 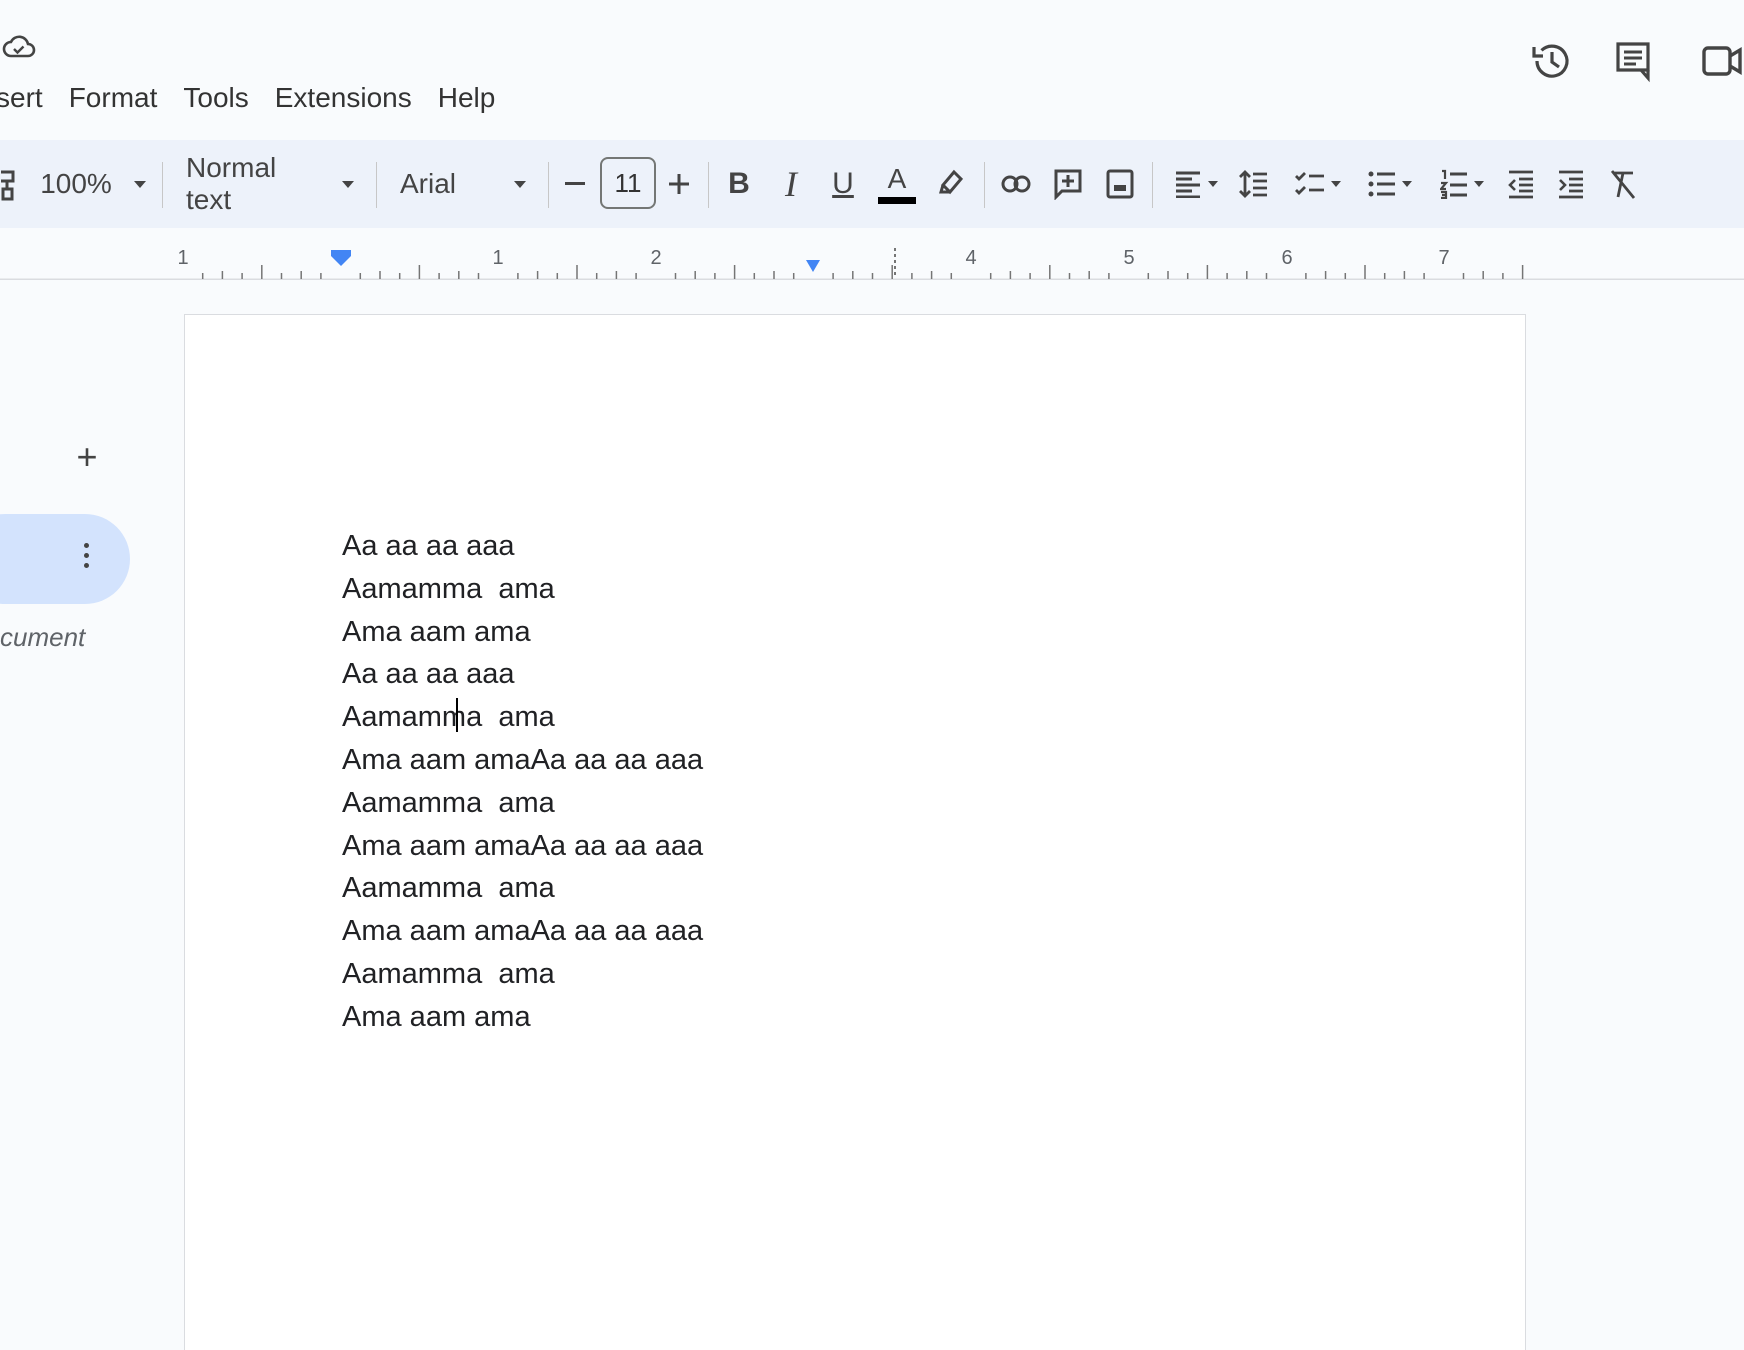 I want to click on cloud-save-icon, so click(x=19, y=47).